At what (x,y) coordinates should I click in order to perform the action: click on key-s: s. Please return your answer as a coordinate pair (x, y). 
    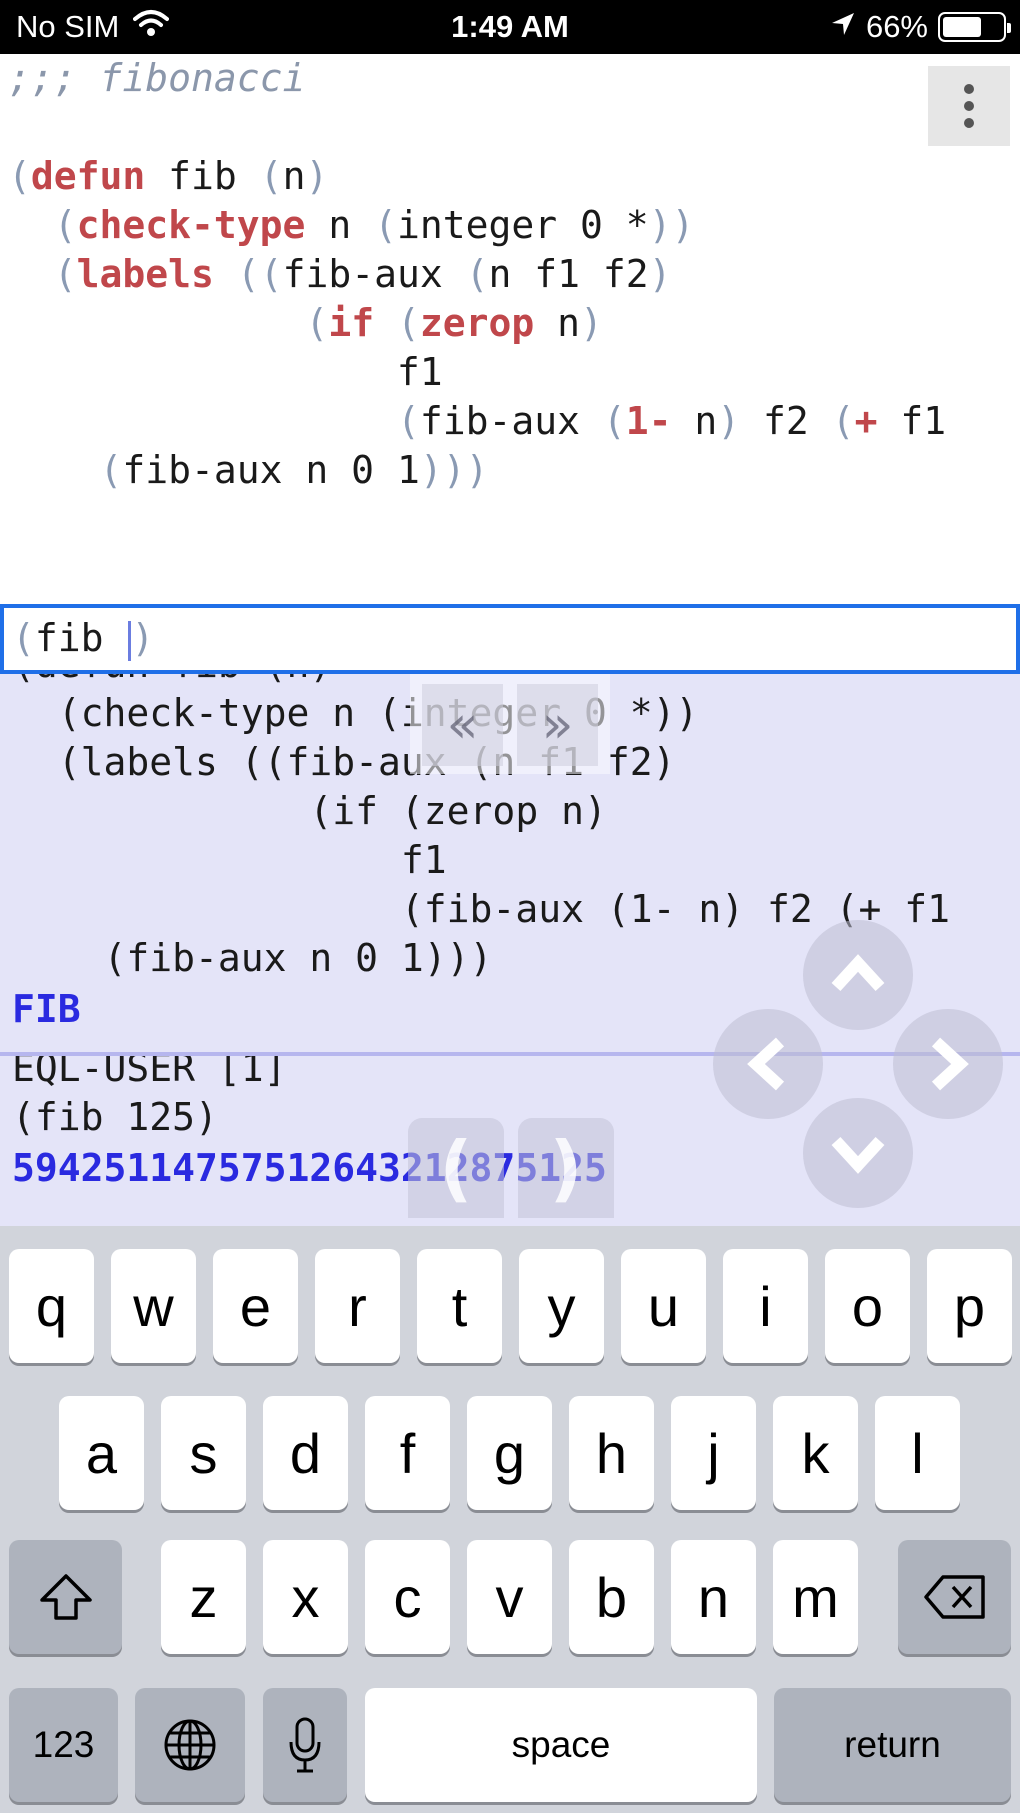
    Looking at the image, I should click on (203, 1453).